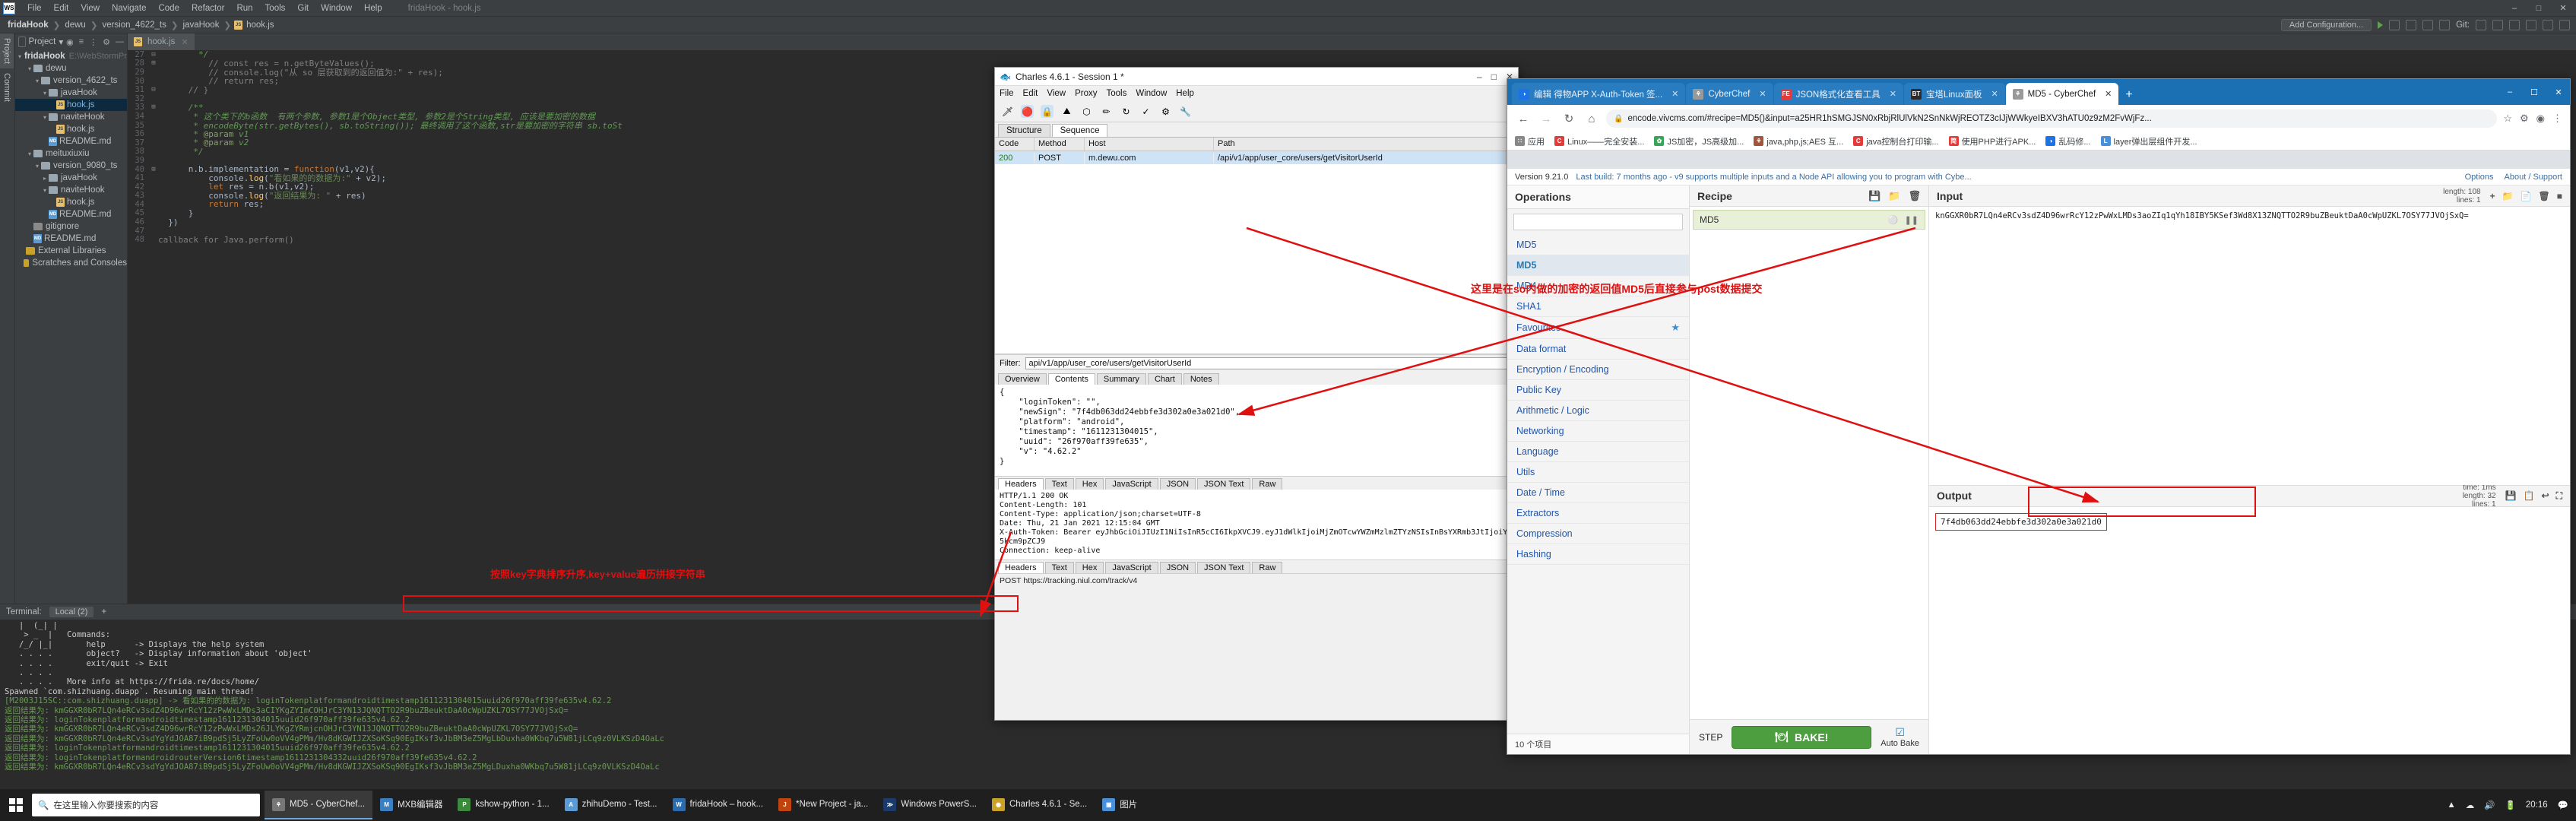 The width and height of the screenshot is (2576, 821). Describe the element at coordinates (7, 87) in the screenshot. I see `tool-window-commit: Commit` at that location.